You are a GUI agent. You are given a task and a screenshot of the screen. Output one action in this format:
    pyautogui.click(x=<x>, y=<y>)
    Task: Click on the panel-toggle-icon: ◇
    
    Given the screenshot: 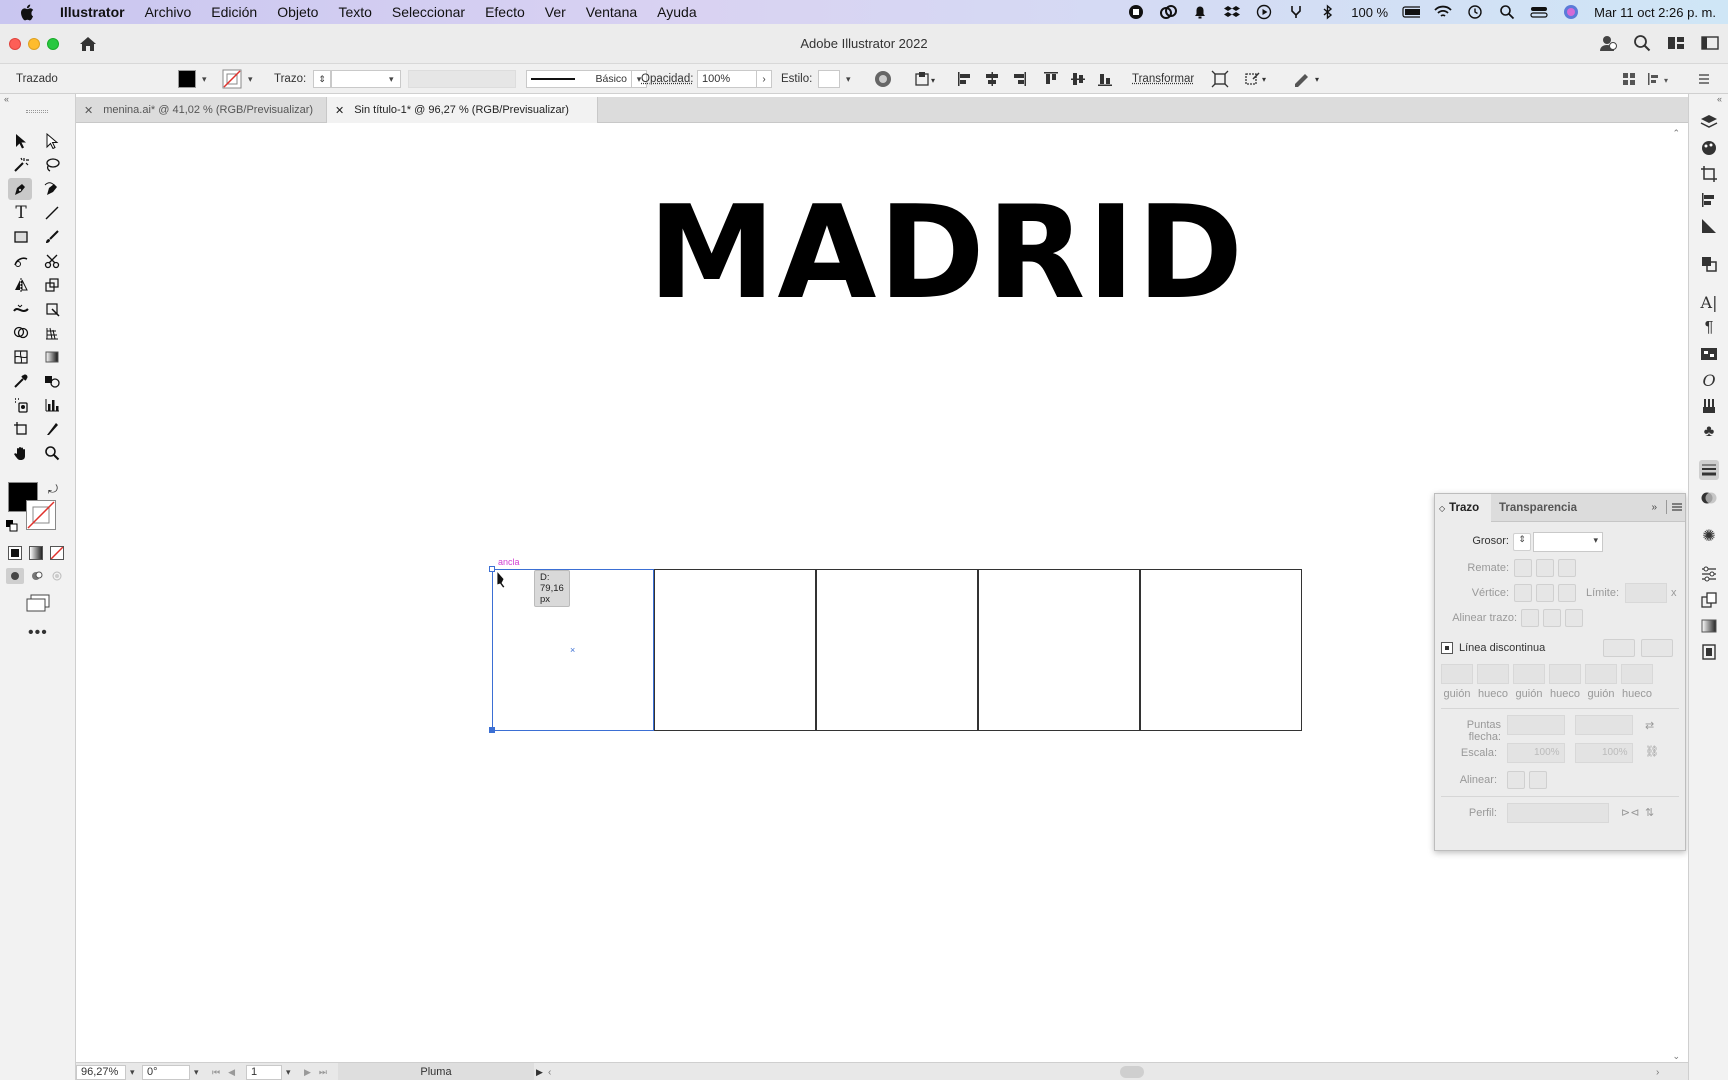 What is the action you would take?
    pyautogui.click(x=1442, y=508)
    